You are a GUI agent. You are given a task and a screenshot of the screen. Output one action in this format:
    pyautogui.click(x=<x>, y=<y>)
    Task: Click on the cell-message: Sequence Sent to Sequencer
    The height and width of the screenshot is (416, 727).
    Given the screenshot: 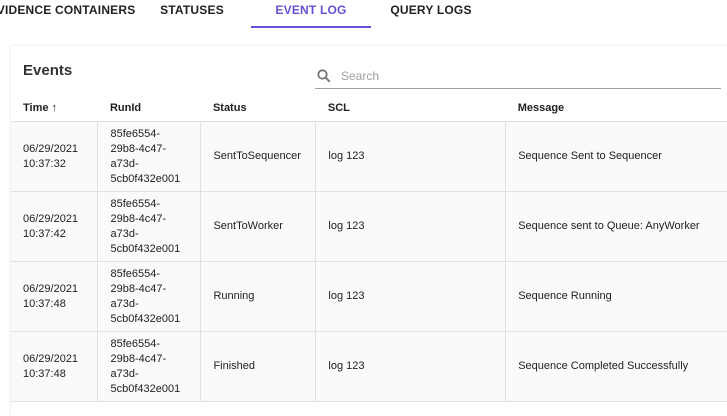 What is the action you would take?
    pyautogui.click(x=616, y=156)
    